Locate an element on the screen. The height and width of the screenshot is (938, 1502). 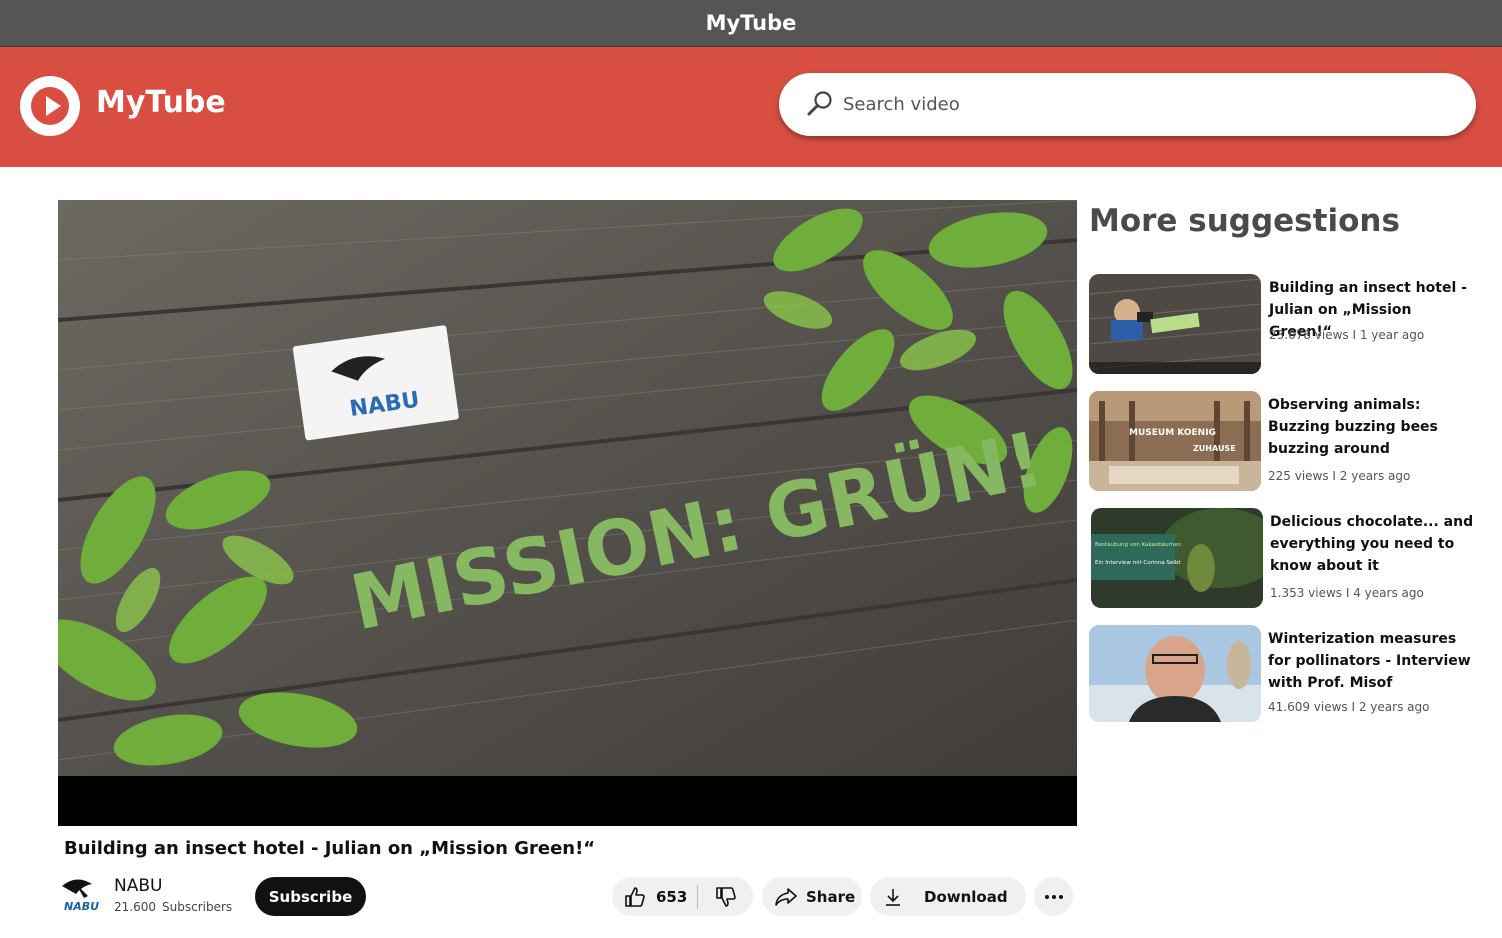
download-button: Download is located at coordinates (948, 896).